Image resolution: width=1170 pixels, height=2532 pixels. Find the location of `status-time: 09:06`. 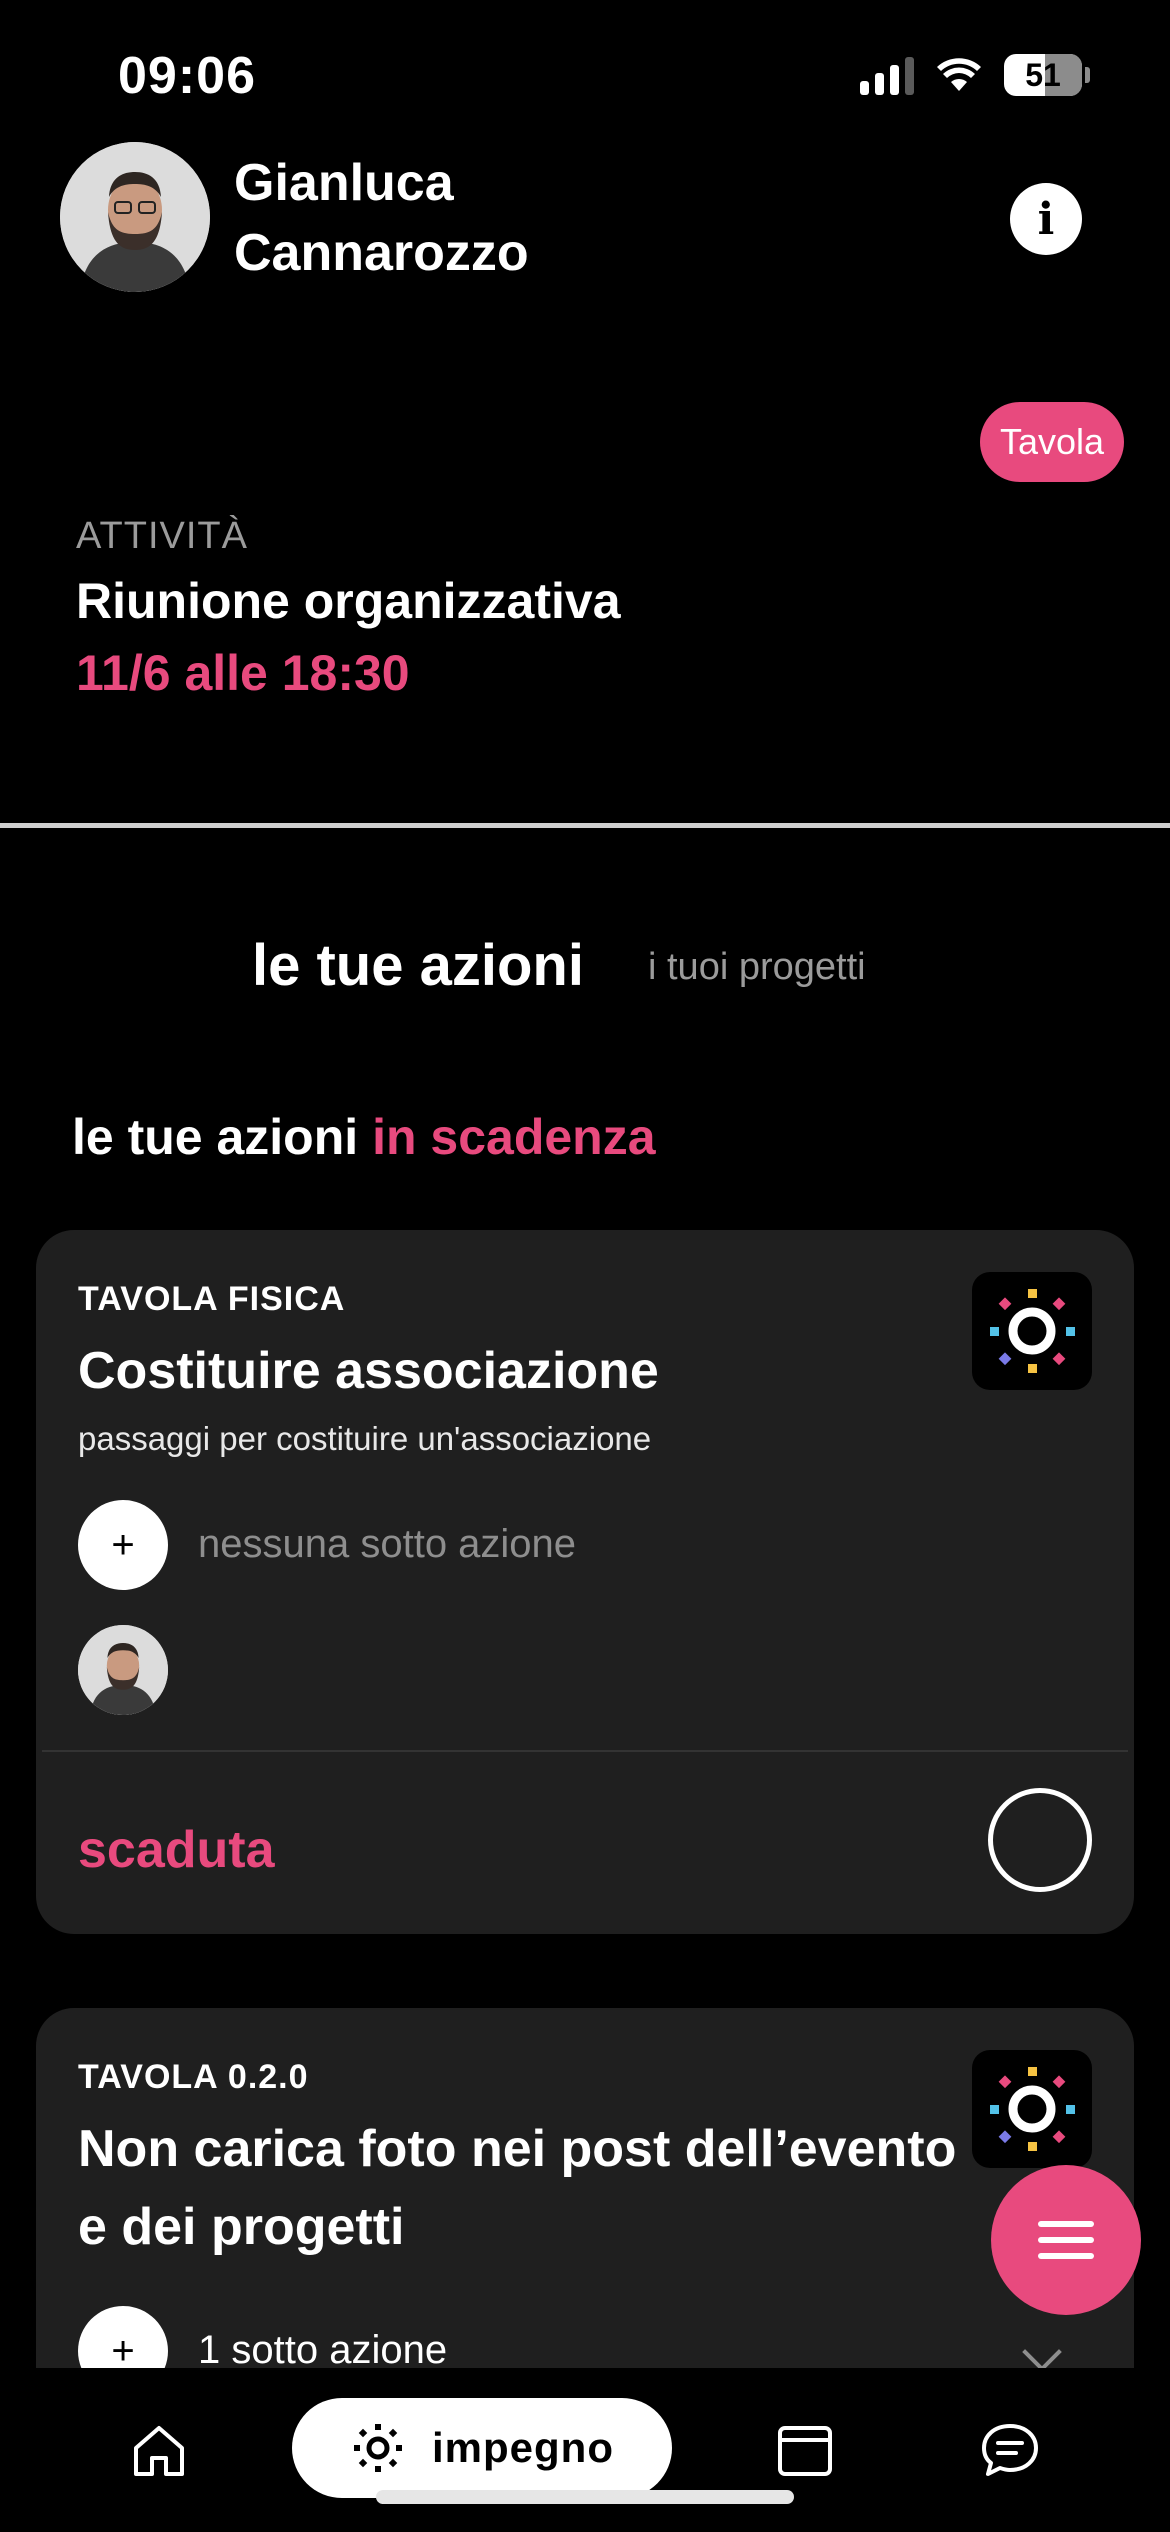

status-time: 09:06 is located at coordinates (187, 76).